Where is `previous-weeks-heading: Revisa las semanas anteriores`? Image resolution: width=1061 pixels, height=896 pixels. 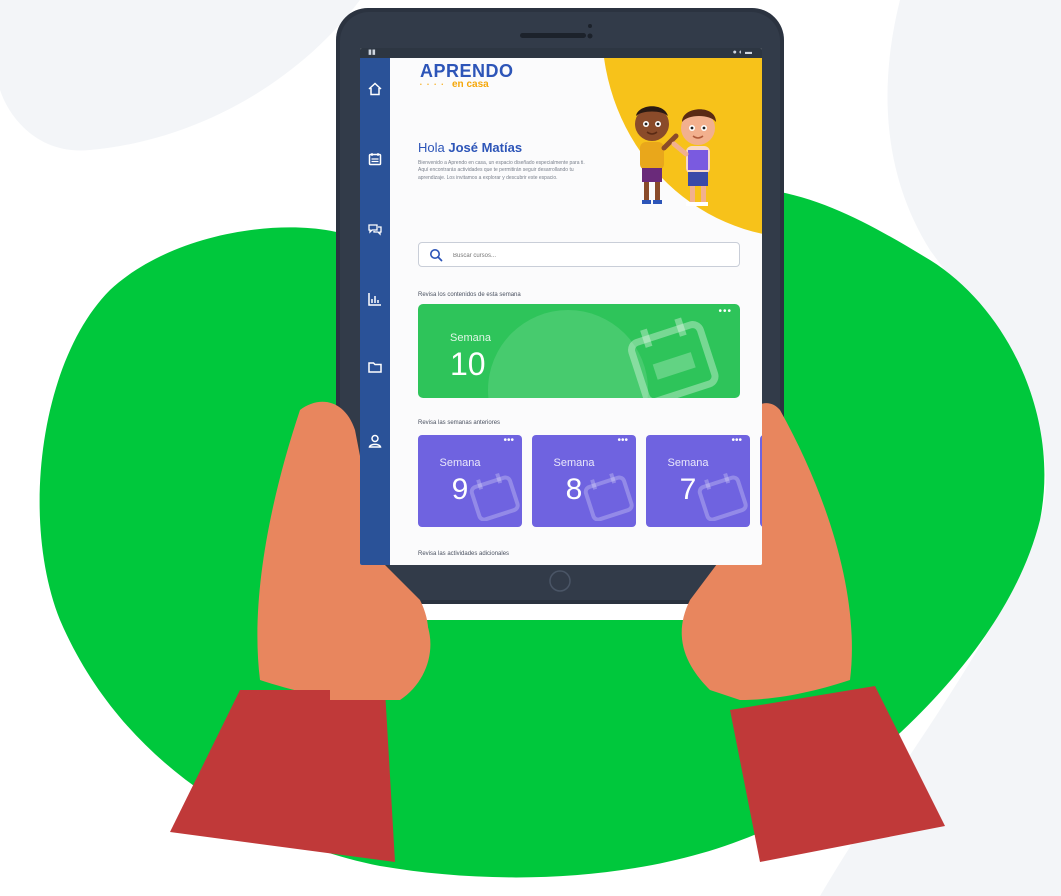
previous-weeks-heading: Revisa las semanas anteriores is located at coordinates (459, 423).